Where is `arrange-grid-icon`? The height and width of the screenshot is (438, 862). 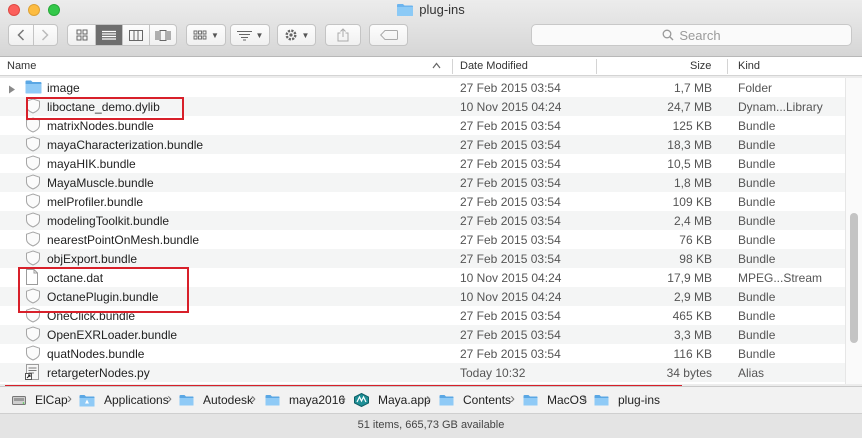
arrange-grid-icon is located at coordinates (200, 34).